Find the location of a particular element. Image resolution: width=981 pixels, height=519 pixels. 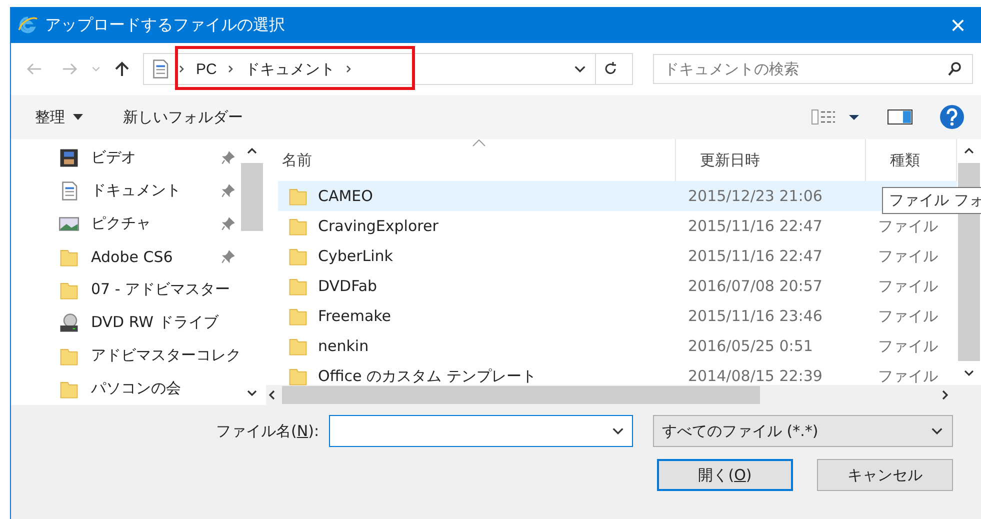

sidebar-item: 07 - アドビマスター is located at coordinates (126, 289).